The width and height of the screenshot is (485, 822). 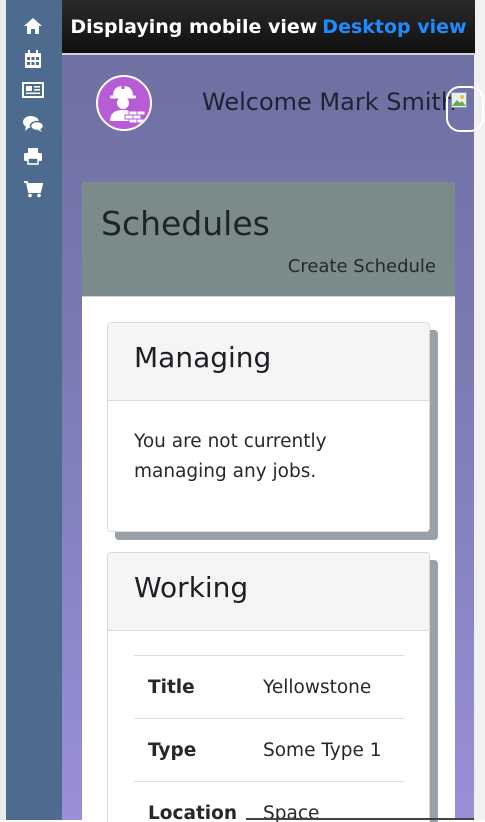 I want to click on row-key: Location, so click(x=194, y=802).